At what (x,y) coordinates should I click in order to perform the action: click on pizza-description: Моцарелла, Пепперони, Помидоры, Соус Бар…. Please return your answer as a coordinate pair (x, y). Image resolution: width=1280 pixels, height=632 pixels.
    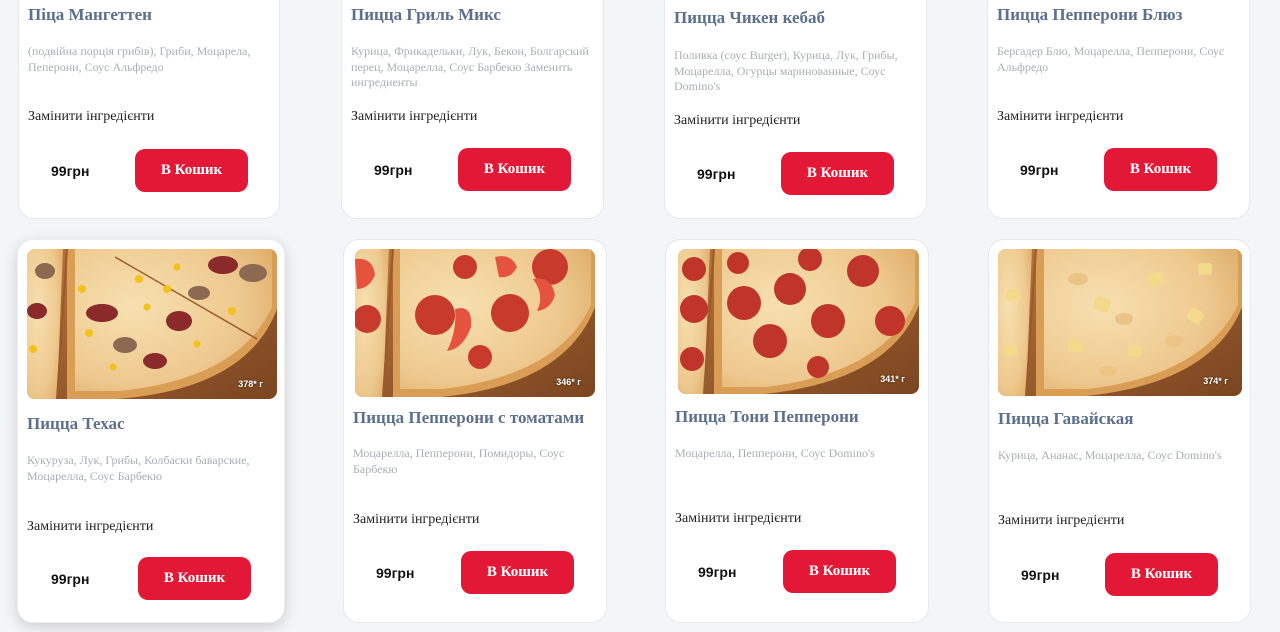
    Looking at the image, I should click on (459, 461).